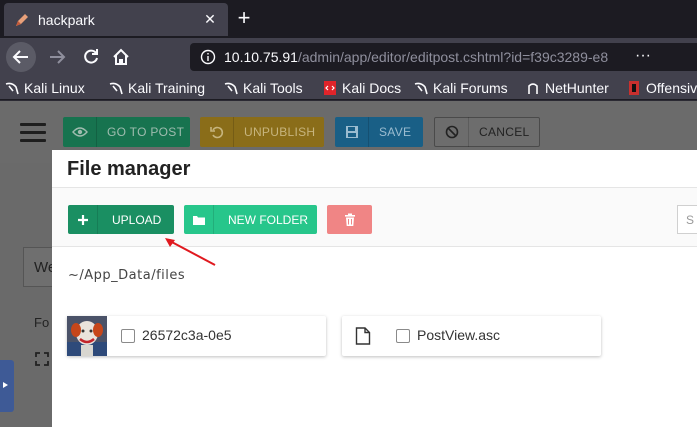 The width and height of the screenshot is (697, 427). I want to click on close-tab-icon: ✕, so click(210, 19).